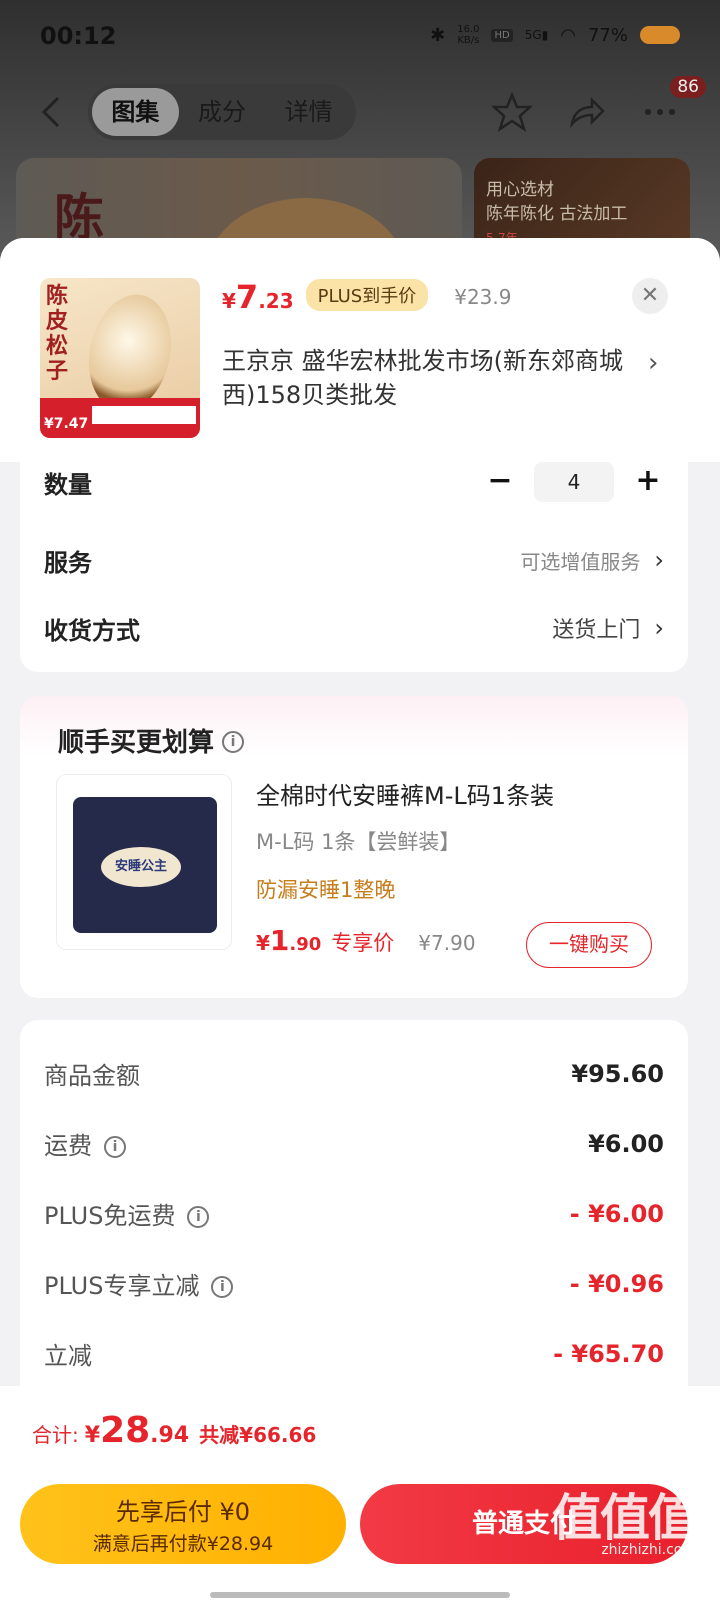 Image resolution: width=720 pixels, height=1600 pixels. Describe the element at coordinates (229, 301) in the screenshot. I see `price-currency: ¥` at that location.